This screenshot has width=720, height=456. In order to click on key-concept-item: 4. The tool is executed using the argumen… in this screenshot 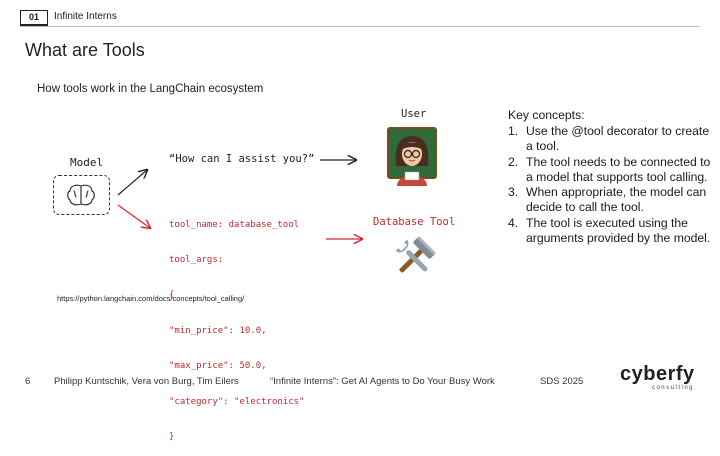, I will do `click(607, 231)`.